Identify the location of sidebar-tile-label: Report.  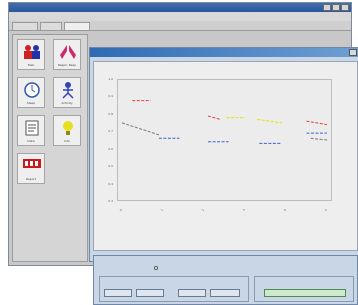
(31, 179).